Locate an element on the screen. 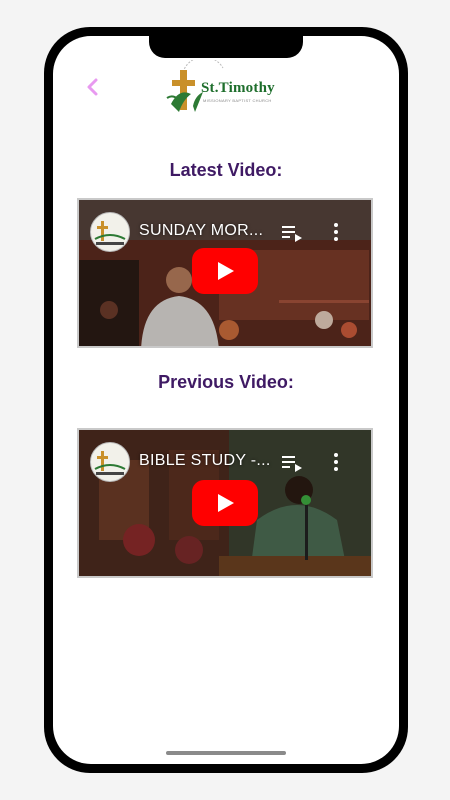  latest-video-heading: Latest Video: is located at coordinates (226, 170).